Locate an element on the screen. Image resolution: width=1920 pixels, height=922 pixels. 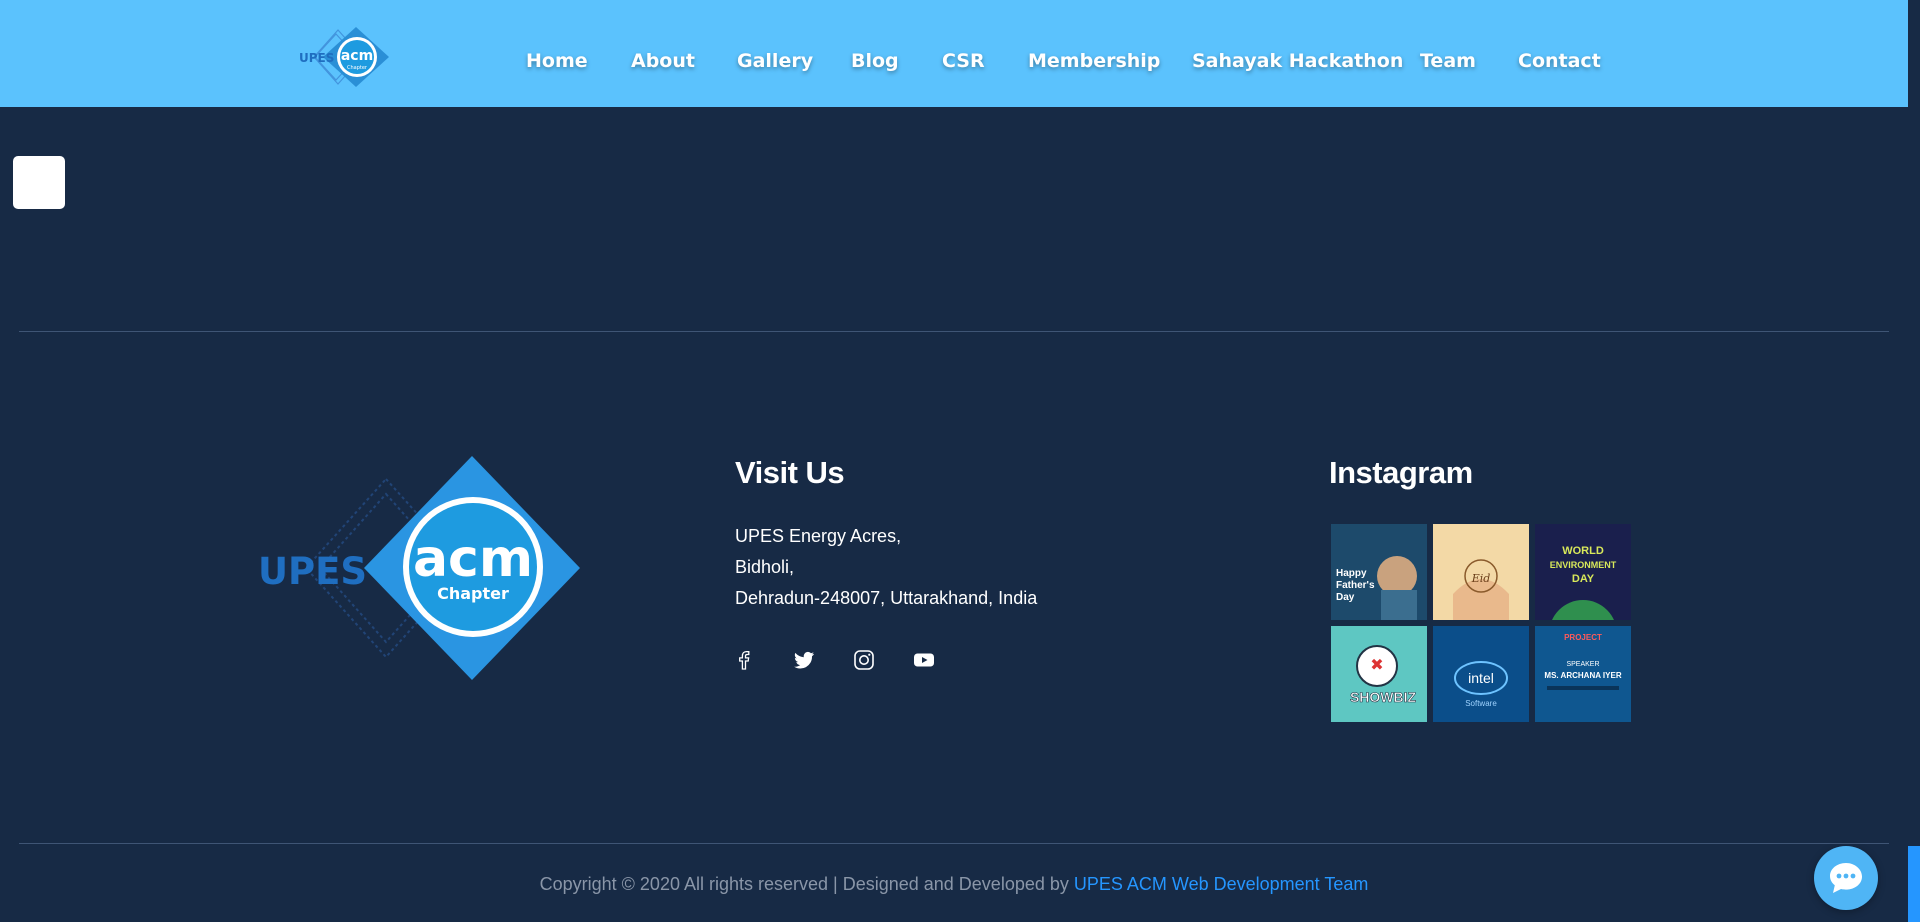
instagram-post-showbiz: ✖ SHOWBIZ is located at coordinates (1379, 674).